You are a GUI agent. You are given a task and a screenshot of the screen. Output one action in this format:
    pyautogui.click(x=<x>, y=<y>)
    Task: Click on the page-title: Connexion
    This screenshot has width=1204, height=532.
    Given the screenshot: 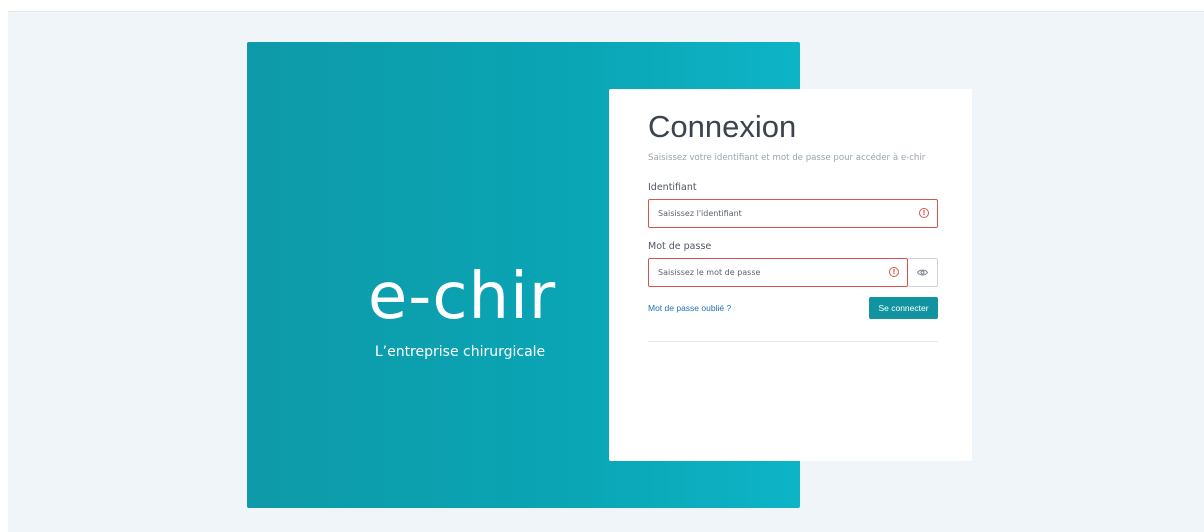 What is the action you would take?
    pyautogui.click(x=722, y=126)
    